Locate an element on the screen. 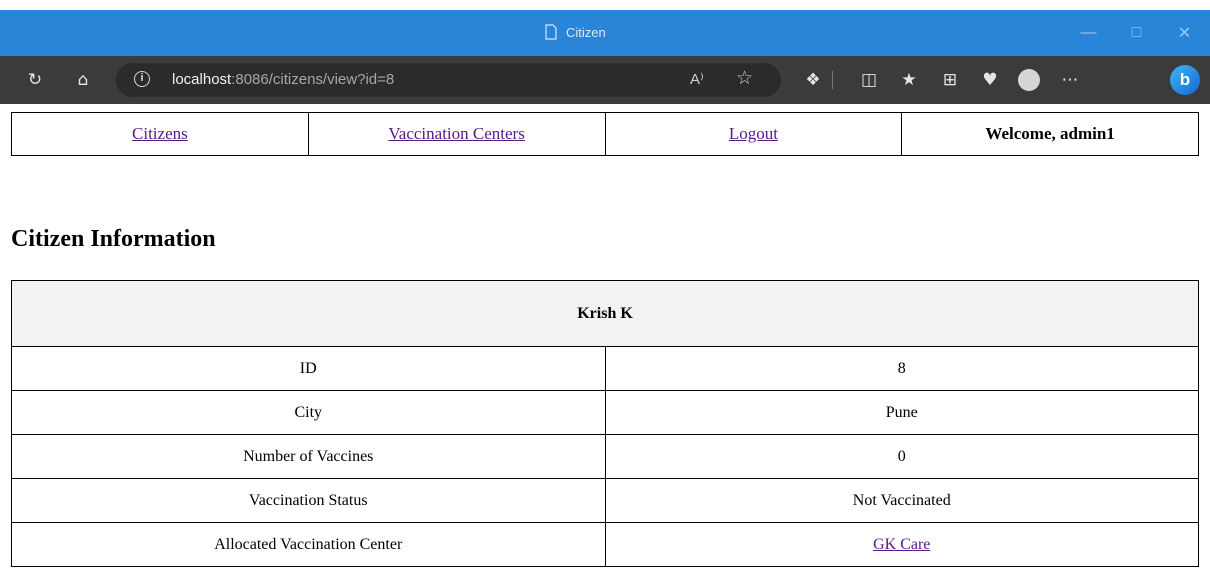  more-options-icon: ⋯ is located at coordinates (1070, 80).